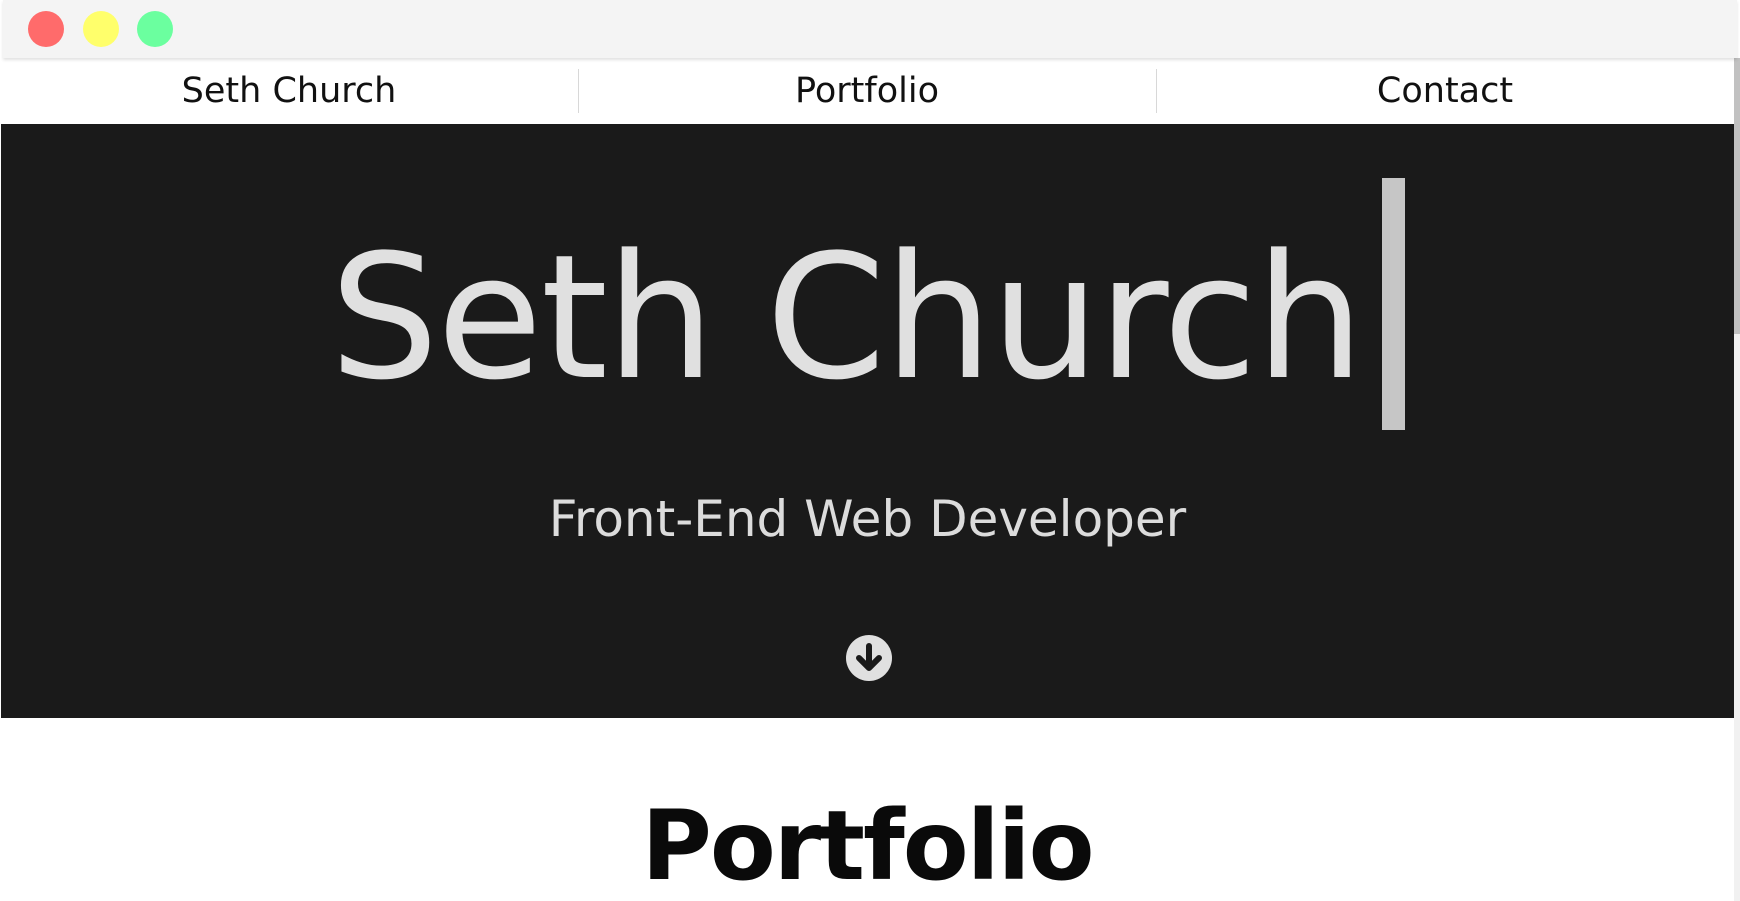  Describe the element at coordinates (1737, 196) in the screenshot. I see `scrollbar-thumb` at that location.